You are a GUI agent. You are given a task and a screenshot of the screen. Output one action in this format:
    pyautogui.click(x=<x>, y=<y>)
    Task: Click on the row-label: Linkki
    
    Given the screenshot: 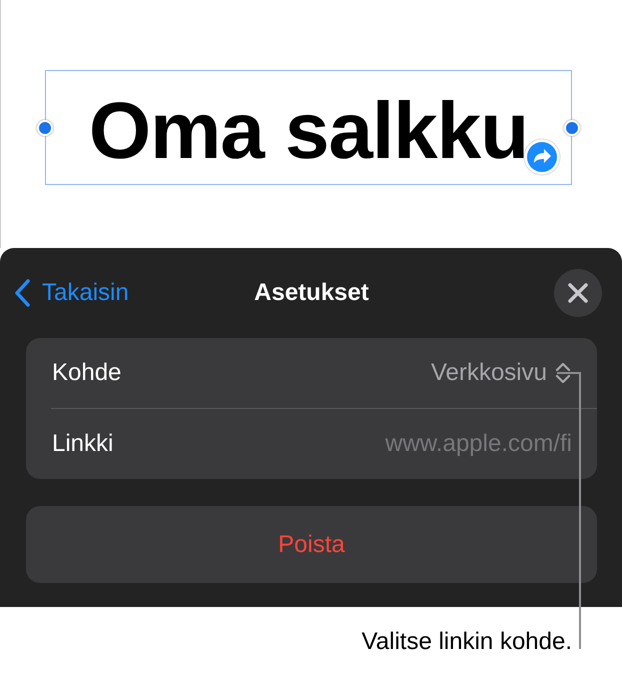 What is the action you would take?
    pyautogui.click(x=83, y=444)
    